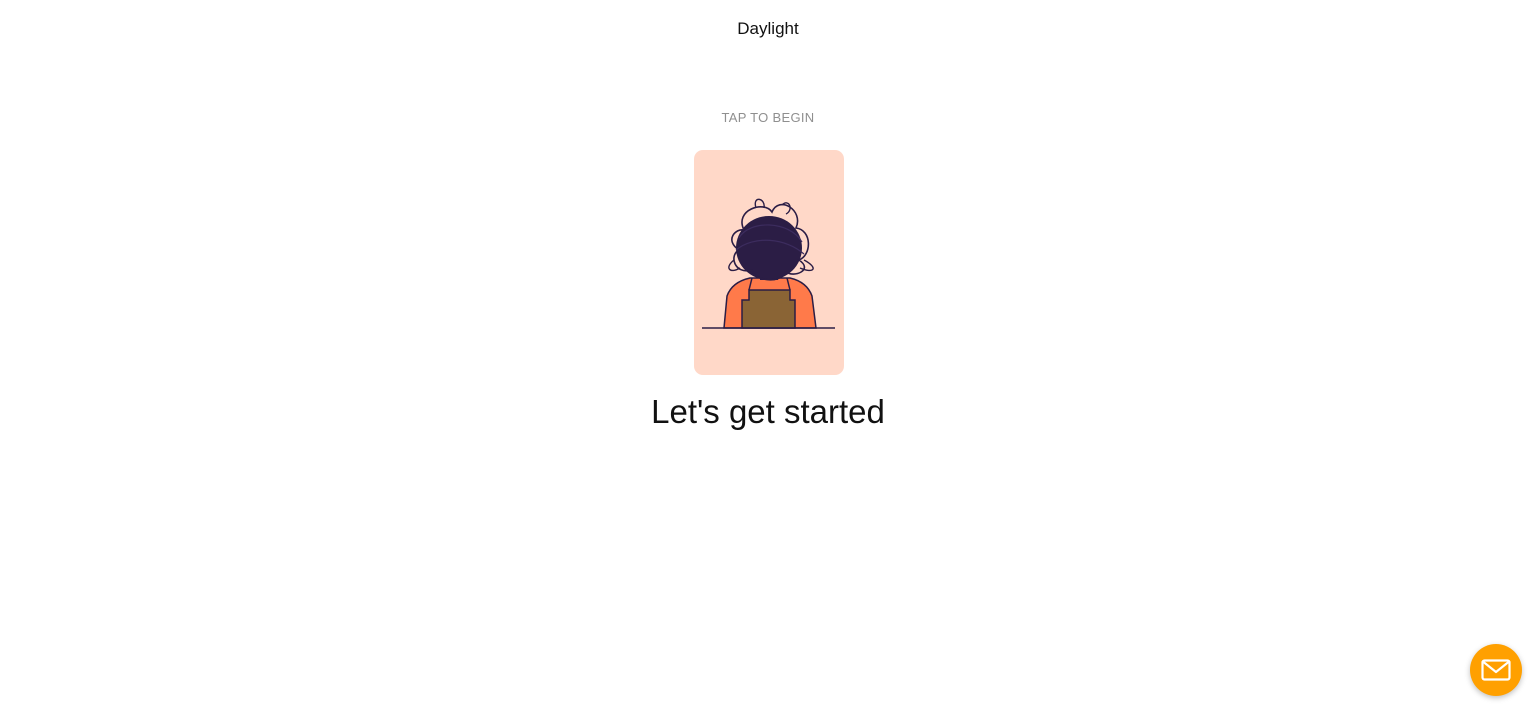 The image size is (1536, 710). I want to click on tap-to-begin-label: TAP TO BEGIN, so click(768, 118).